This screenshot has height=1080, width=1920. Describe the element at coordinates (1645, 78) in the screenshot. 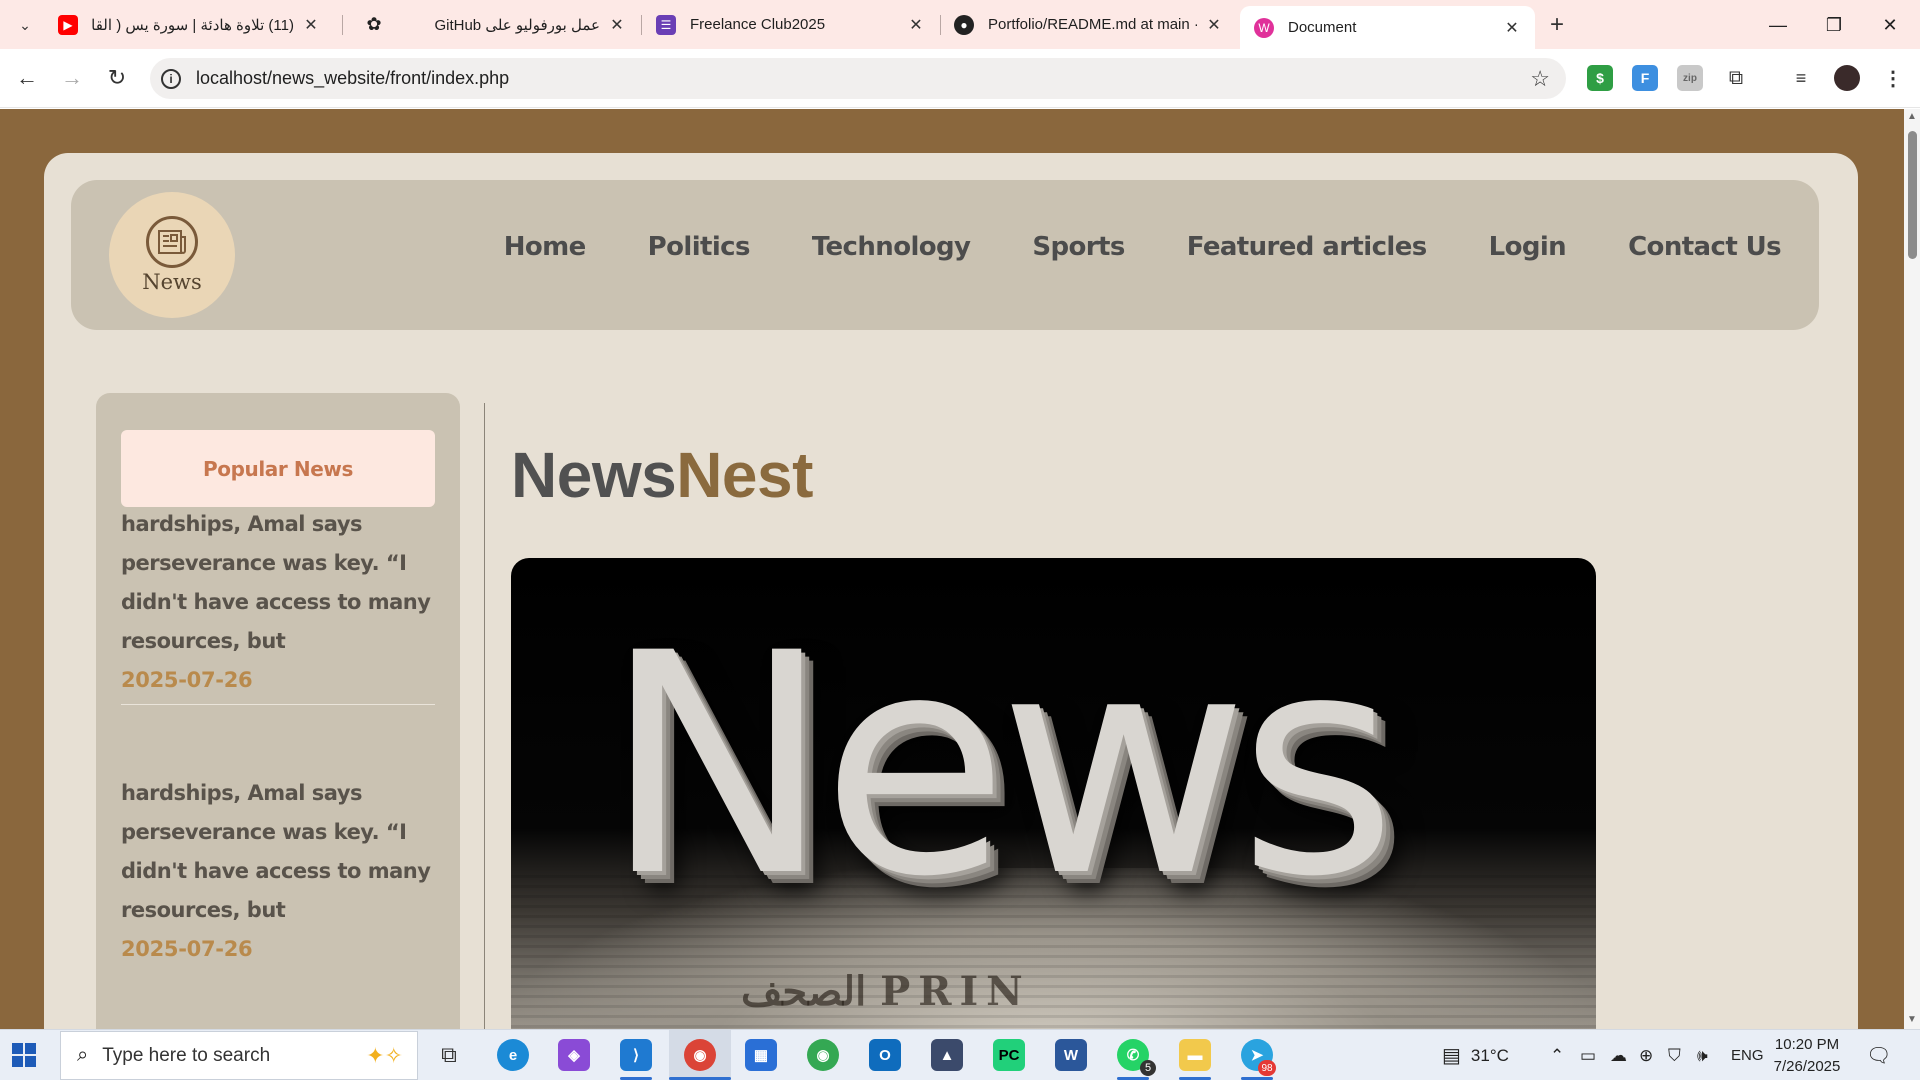

I see `extension-font-icon: F` at that location.